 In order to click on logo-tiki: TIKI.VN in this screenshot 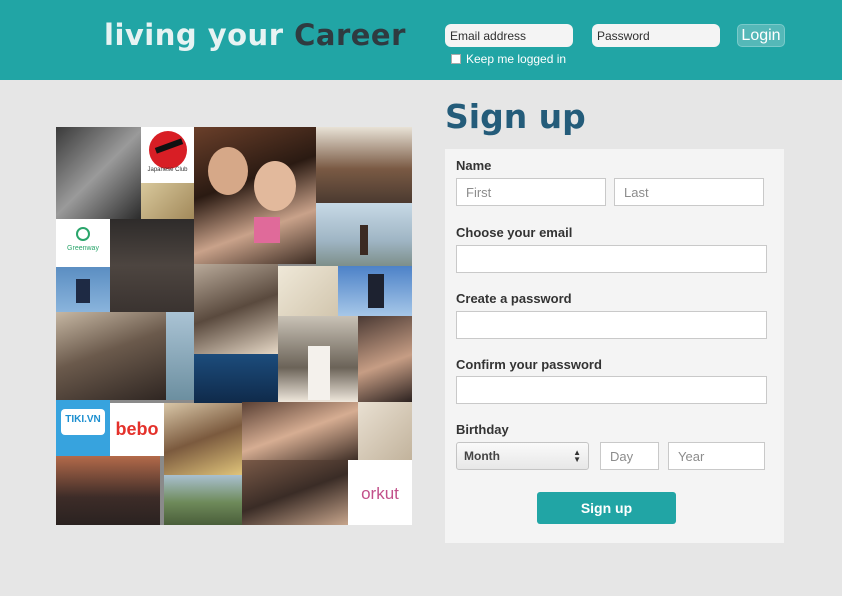, I will do `click(83, 428)`.